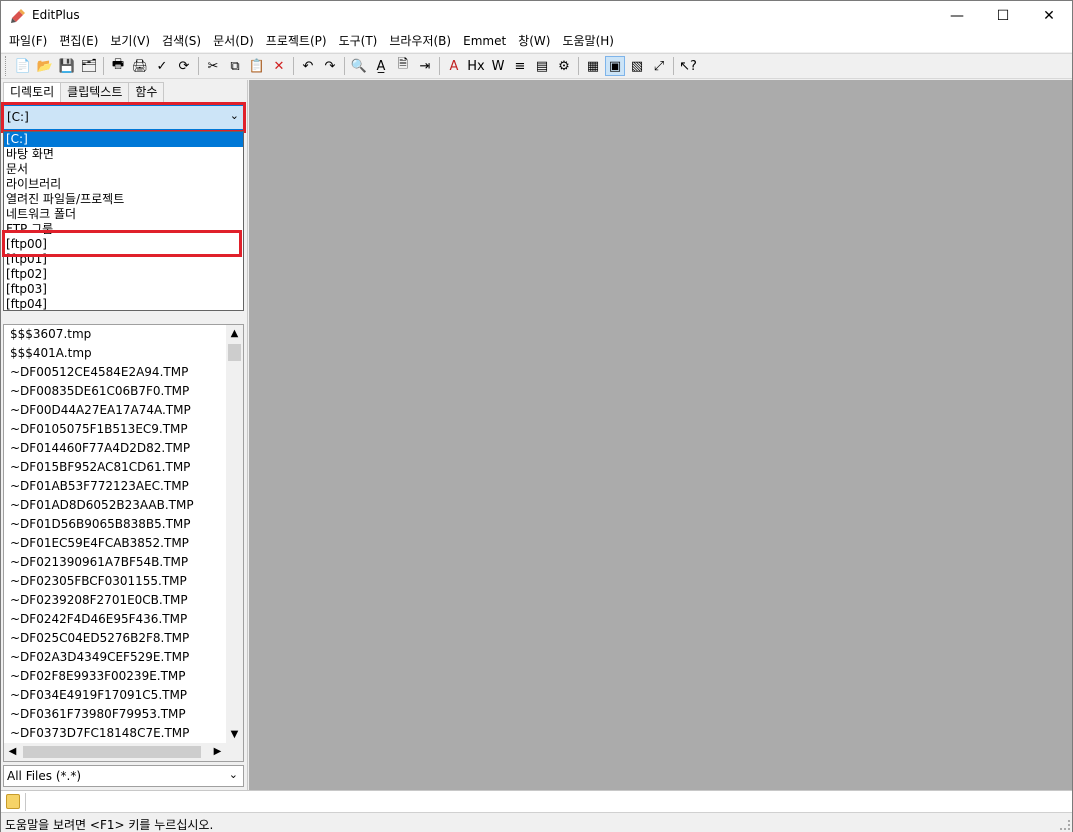  Describe the element at coordinates (12, 752) in the screenshot. I see `scroll-left-icon: ◀` at that location.